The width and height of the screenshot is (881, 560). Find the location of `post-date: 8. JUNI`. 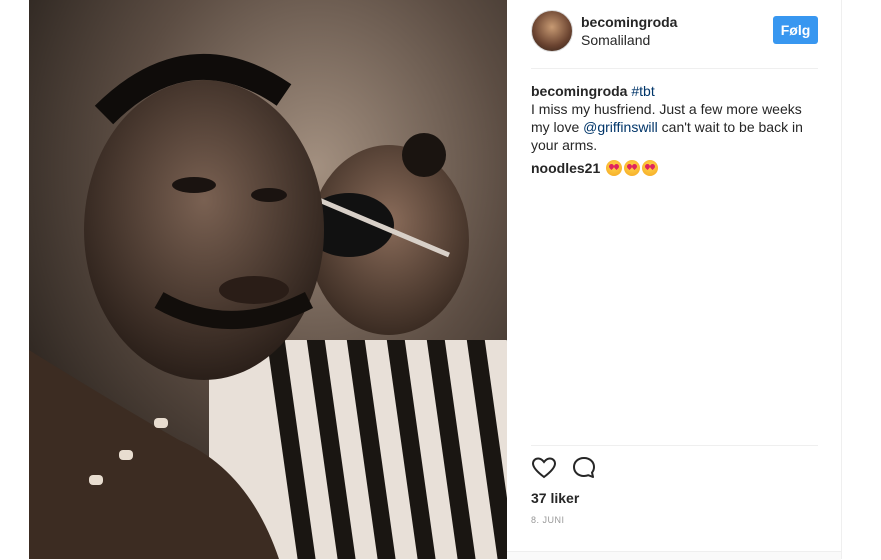

post-date: 8. JUNI is located at coordinates (548, 520).